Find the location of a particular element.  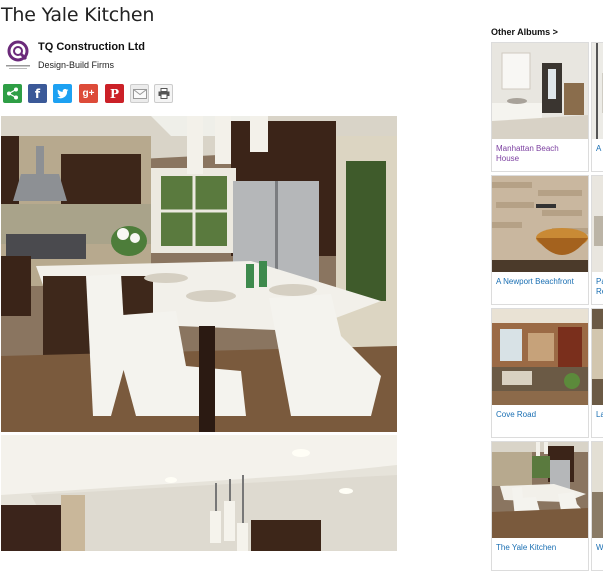

album-card: La is located at coordinates (597, 373).